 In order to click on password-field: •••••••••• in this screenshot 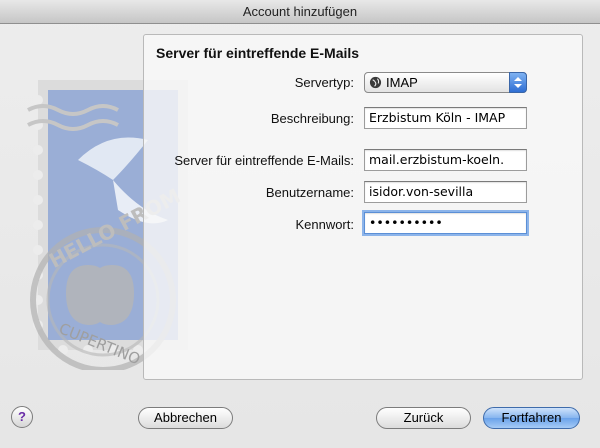, I will do `click(445, 223)`.